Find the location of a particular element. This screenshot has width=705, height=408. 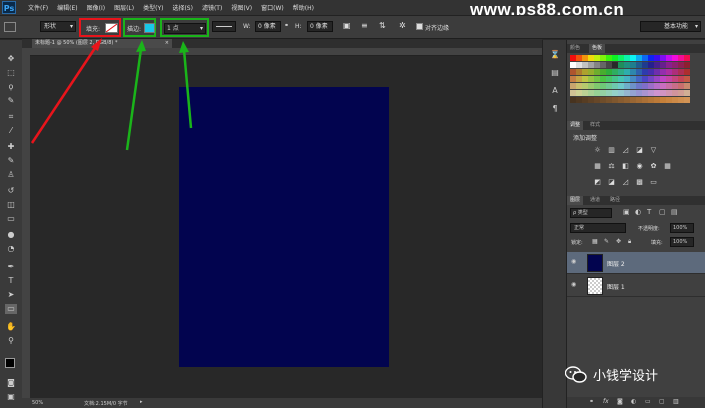

move-tool-icon: ✥ is located at coordinates (11, 59).